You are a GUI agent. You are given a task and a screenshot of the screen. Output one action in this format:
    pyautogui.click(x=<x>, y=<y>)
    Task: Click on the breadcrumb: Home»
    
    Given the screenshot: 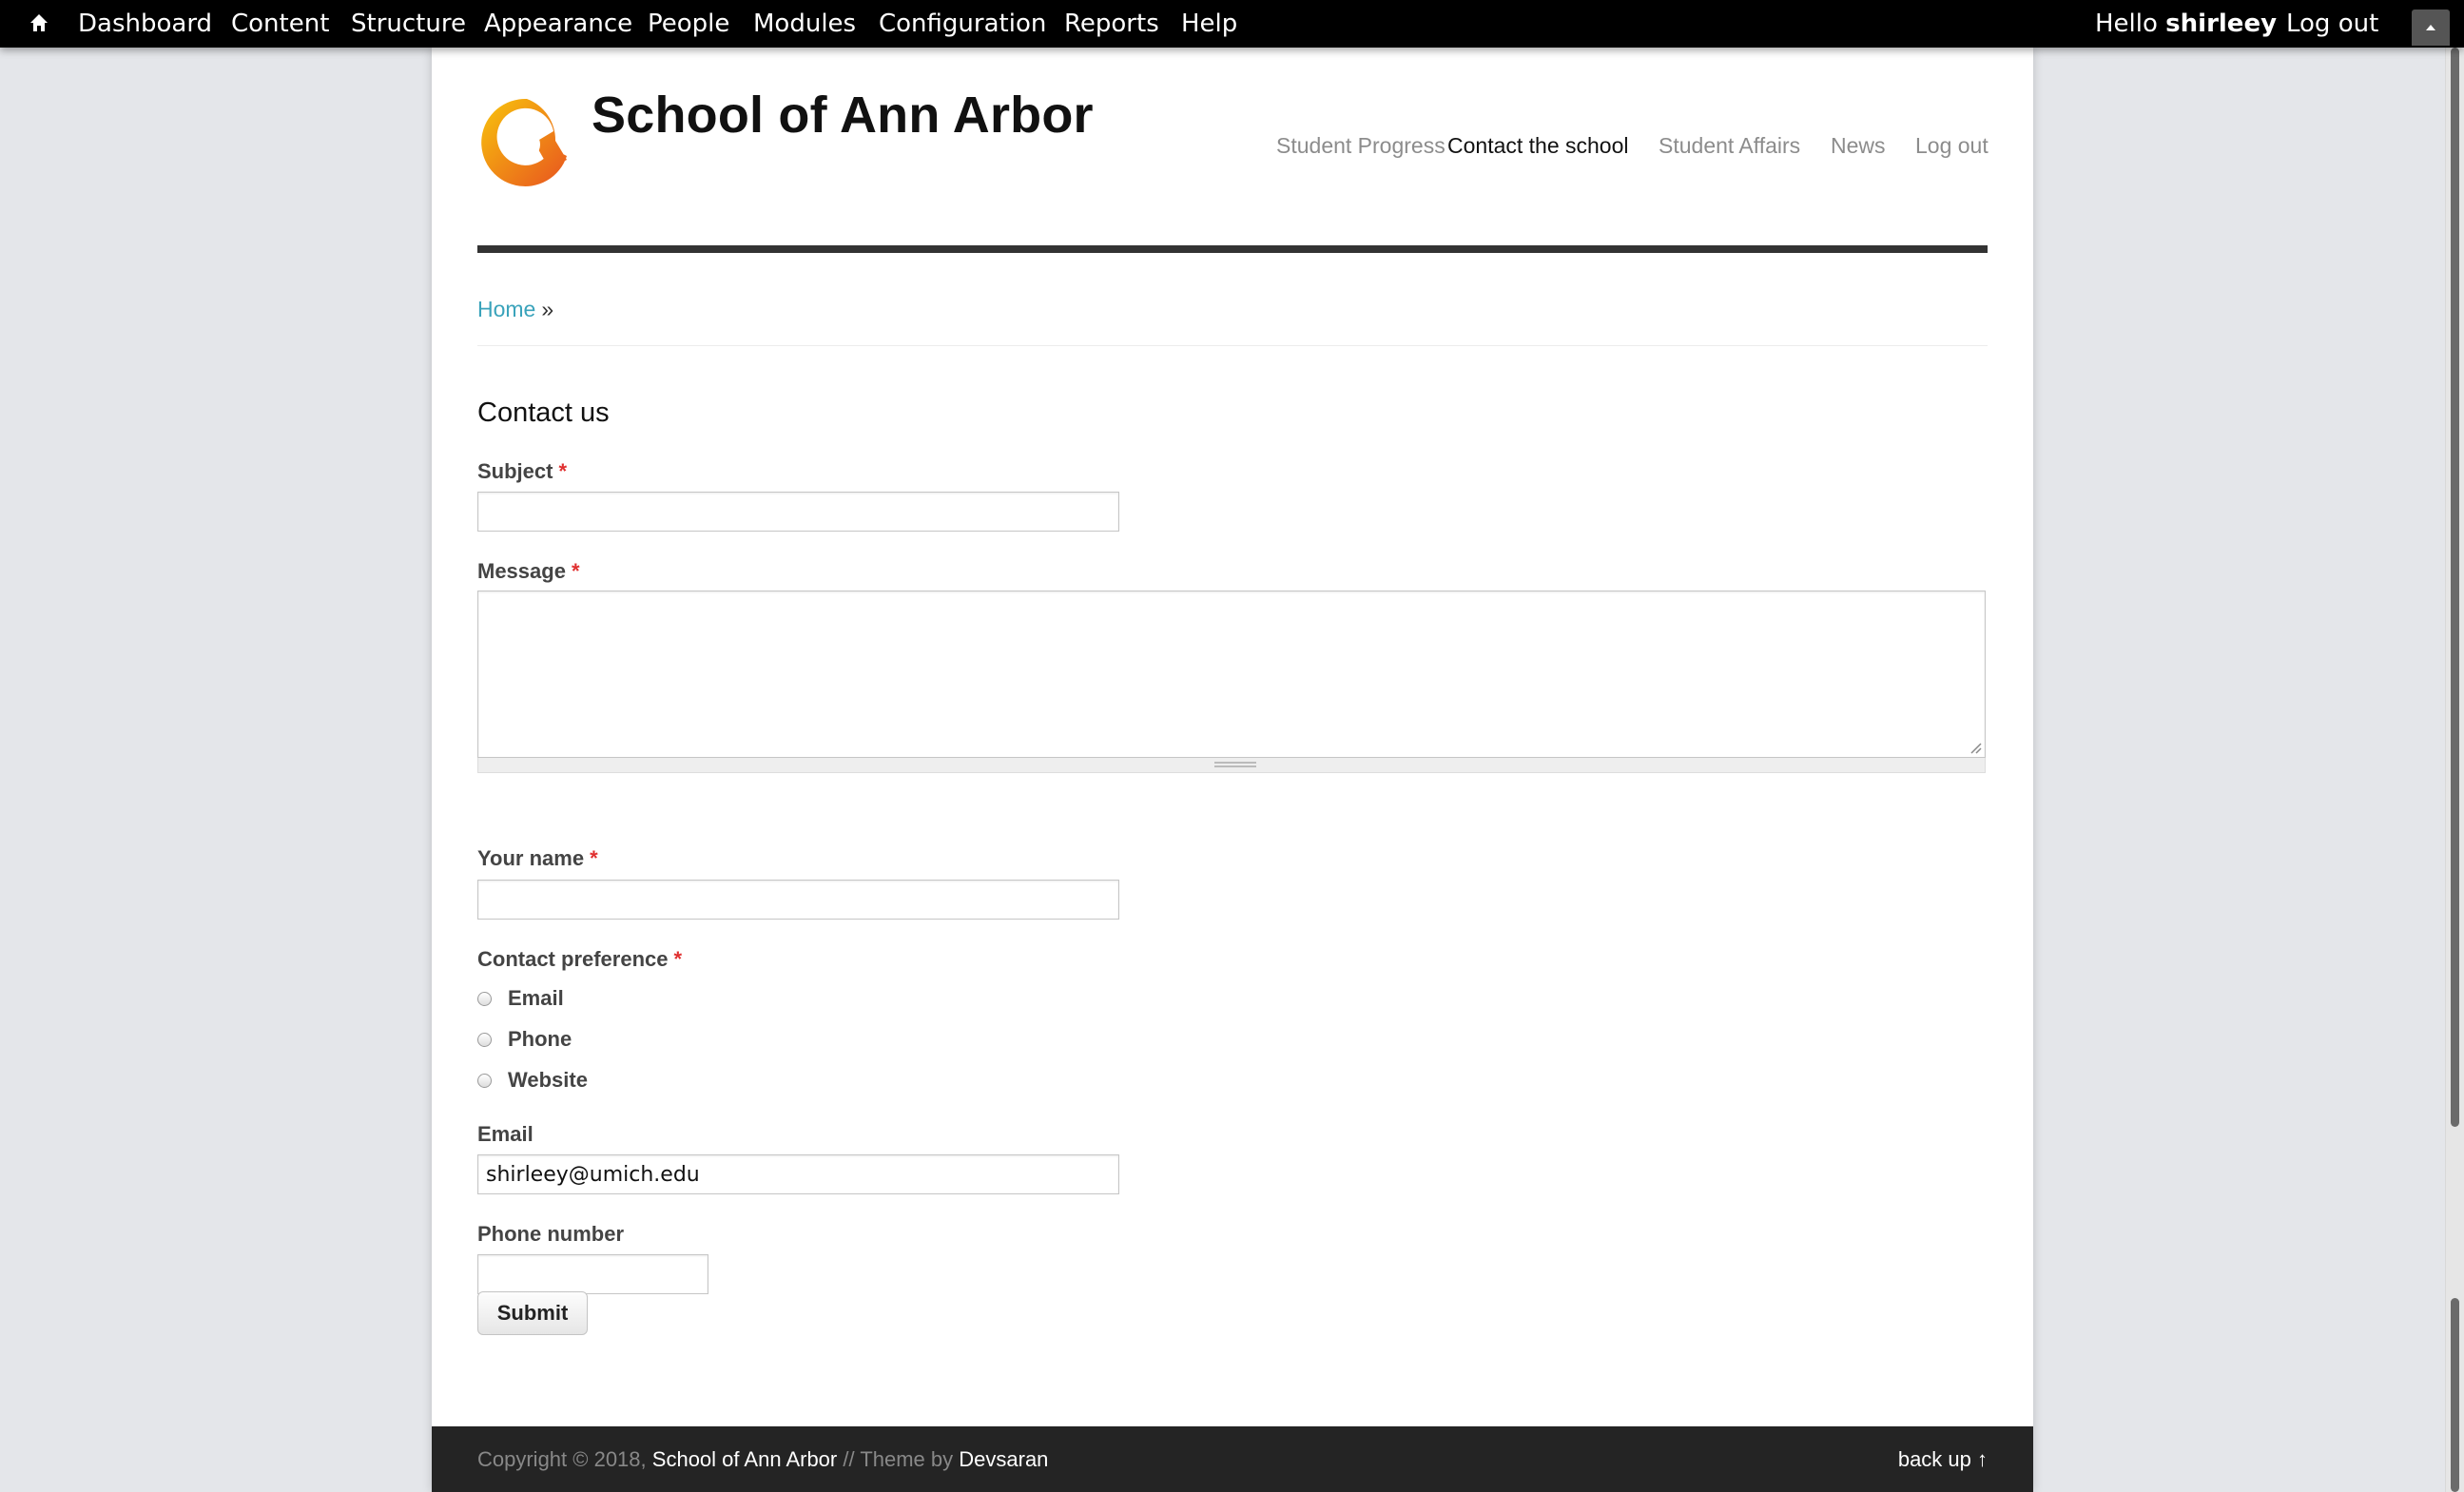 What is the action you would take?
    pyautogui.click(x=515, y=309)
    